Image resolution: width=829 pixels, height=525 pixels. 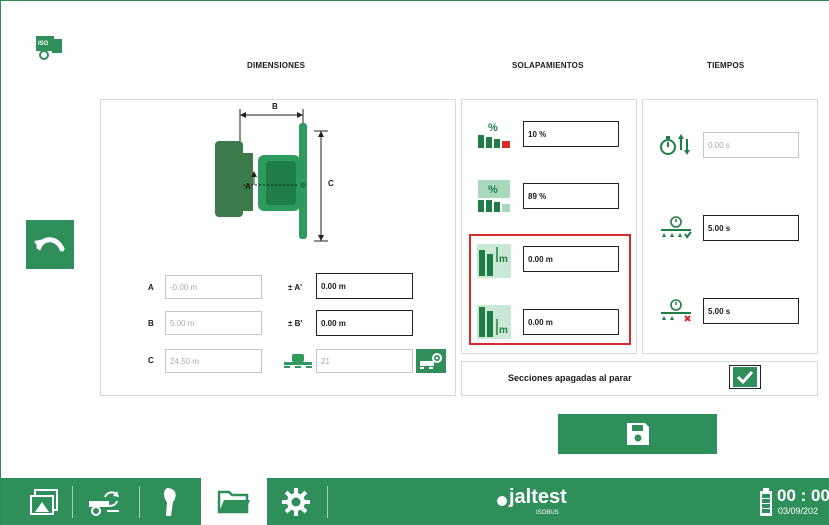 I want to click on label-b-prime: ± B', so click(x=295, y=323).